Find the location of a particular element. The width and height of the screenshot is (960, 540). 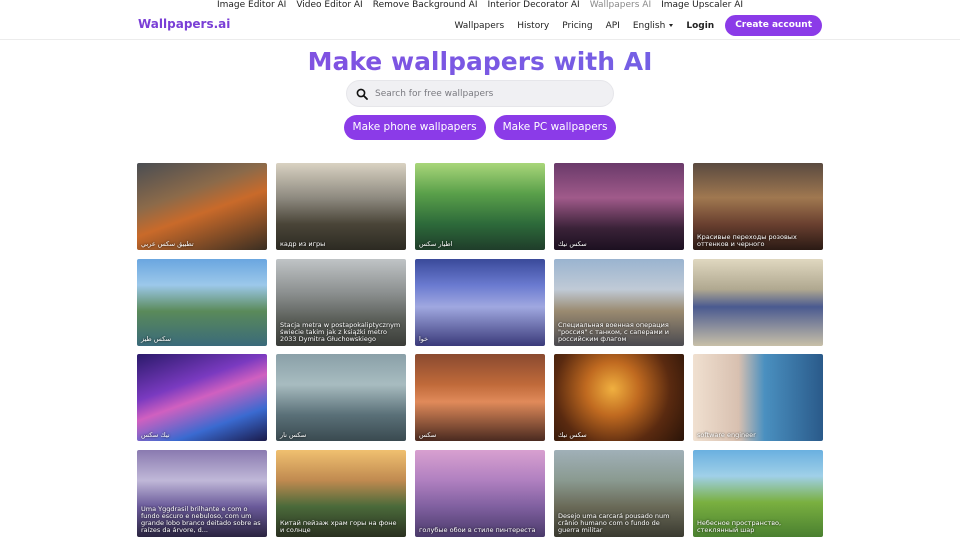

nav-pricing: Pricing is located at coordinates (577, 26).